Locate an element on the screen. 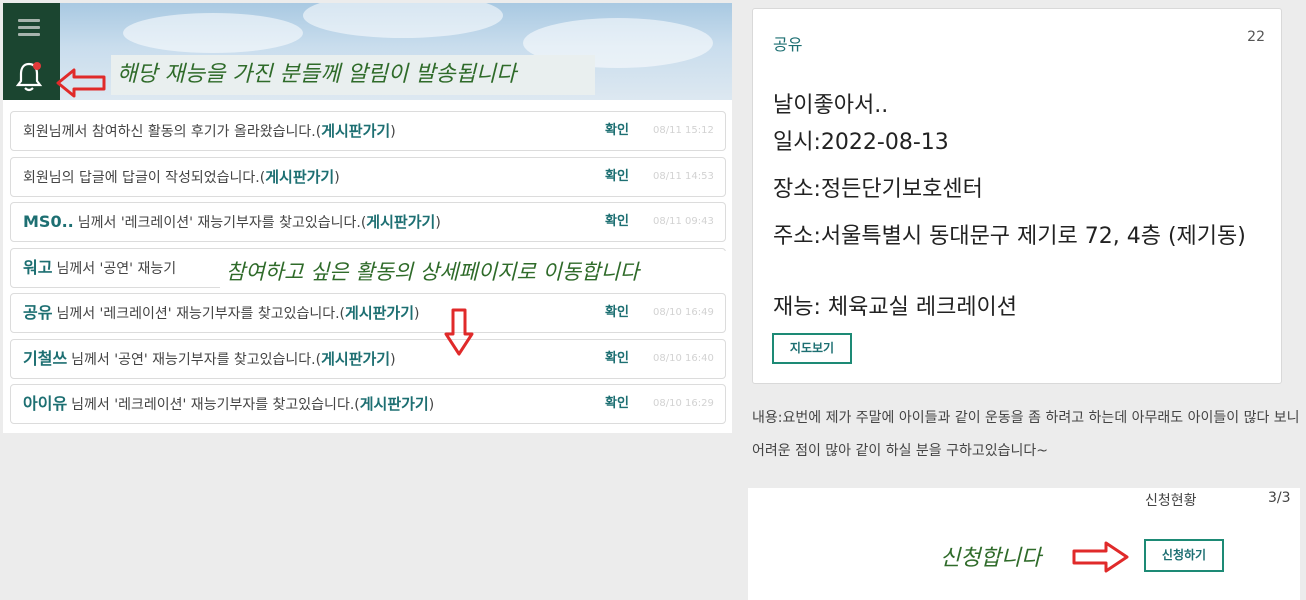 The height and width of the screenshot is (600, 1306). notification-message: 회원님의 답글에 답글이 작성되었습니다.(게시판가기) is located at coordinates (181, 177).